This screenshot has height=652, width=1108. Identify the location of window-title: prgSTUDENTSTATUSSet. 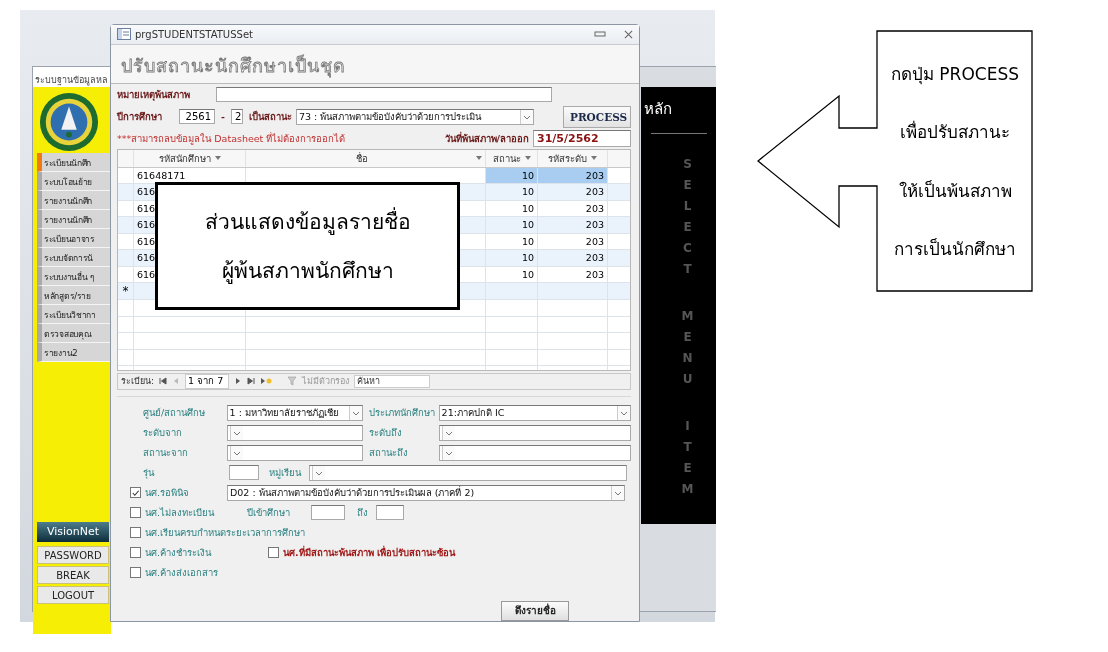
(194, 34).